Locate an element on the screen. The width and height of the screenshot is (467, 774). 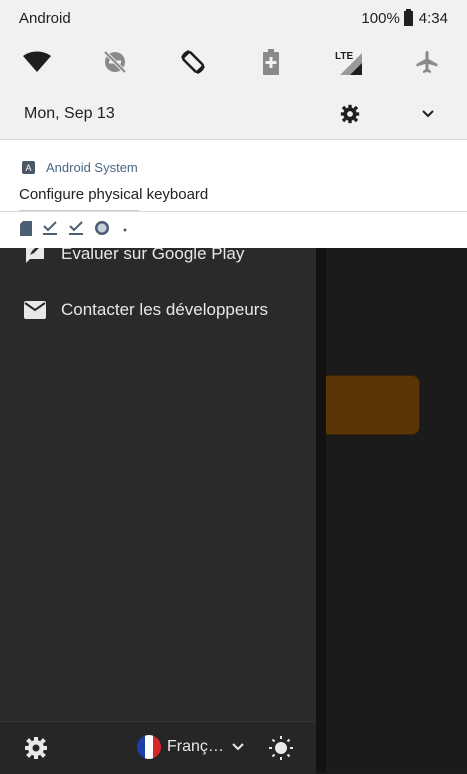
flag-stripe-white is located at coordinates (149, 747).